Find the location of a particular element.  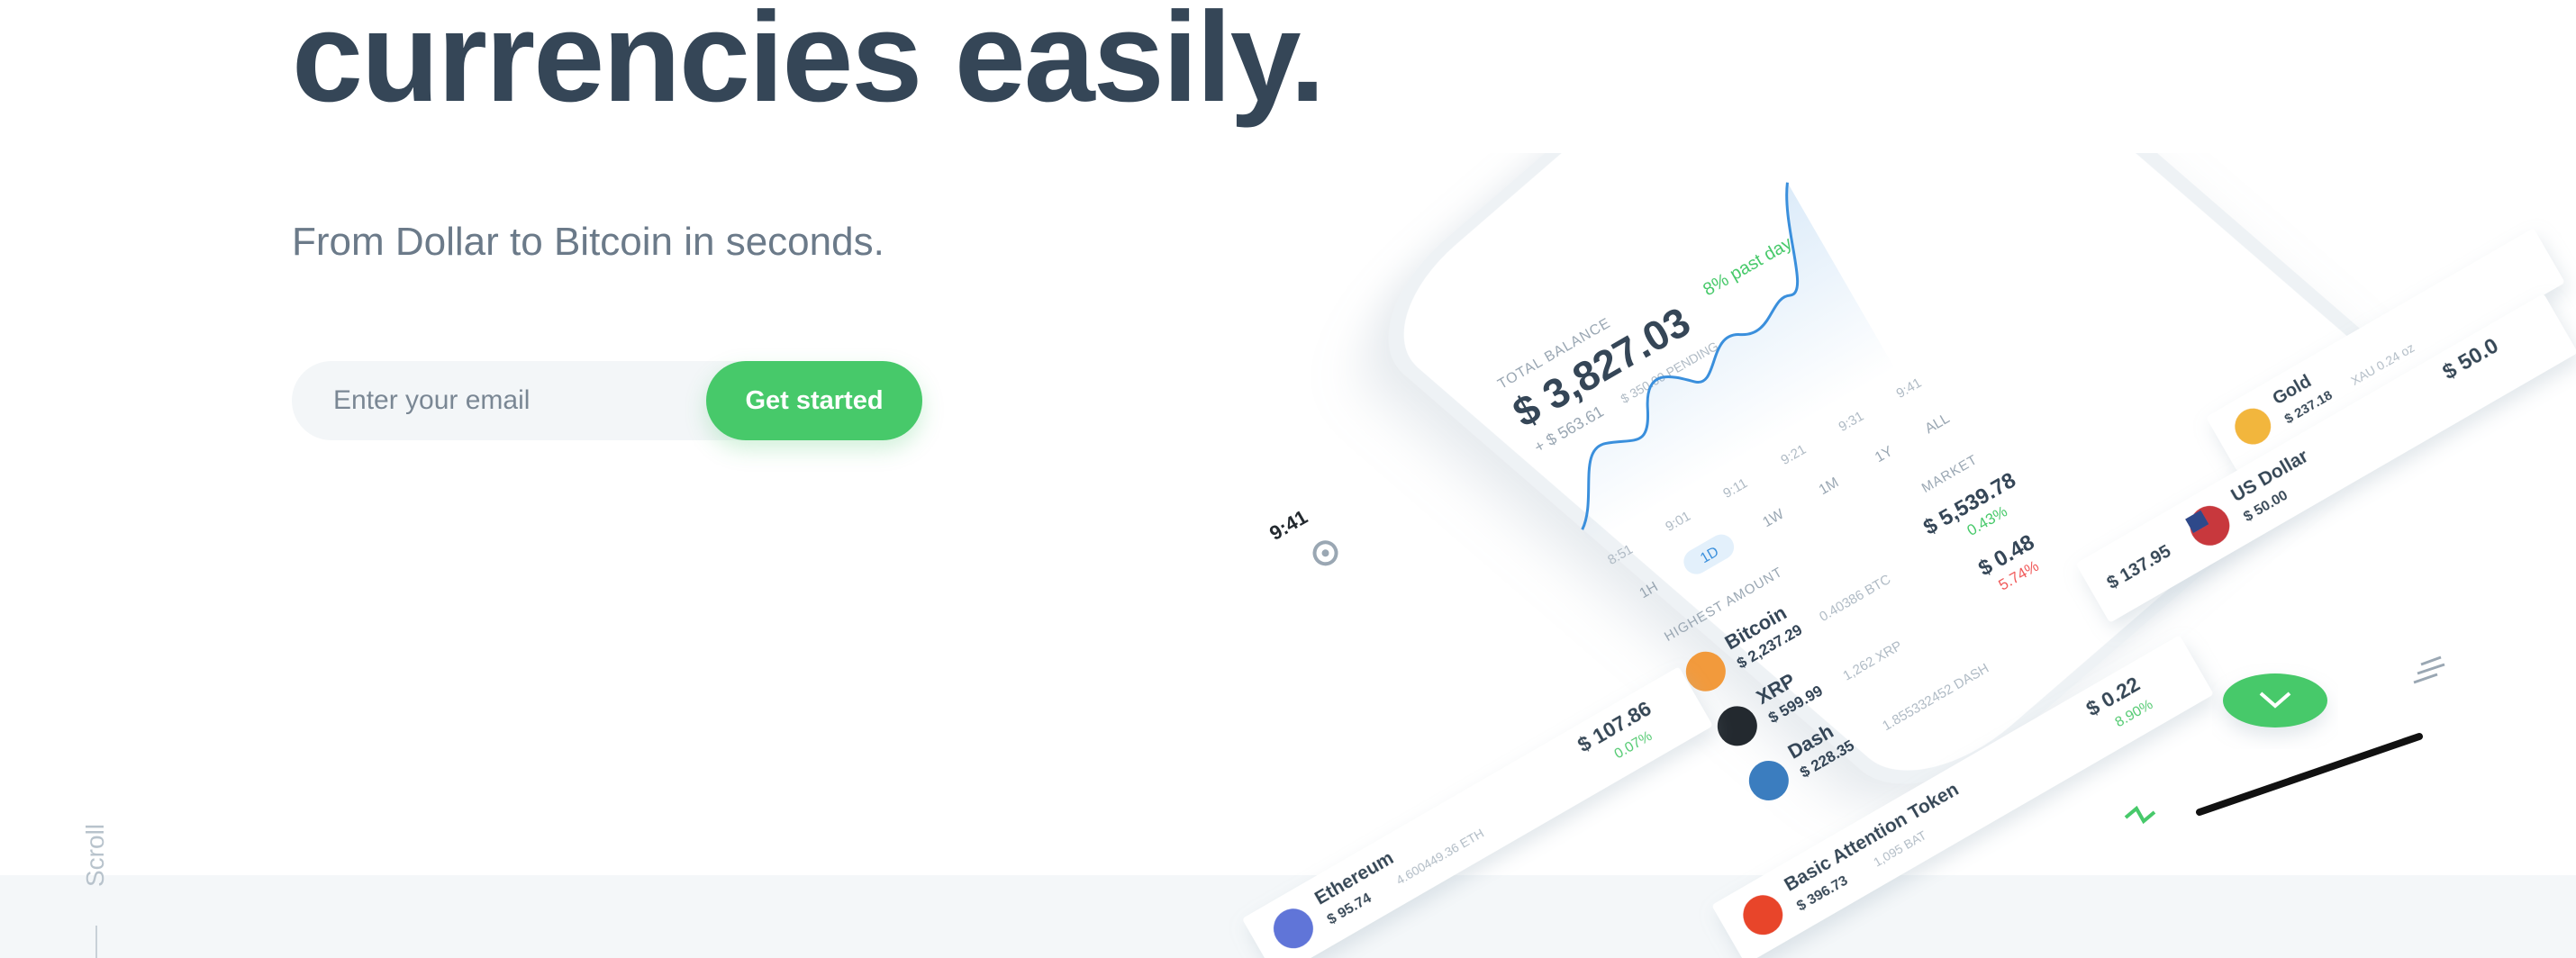

exchange-fab is located at coordinates (2275, 700).